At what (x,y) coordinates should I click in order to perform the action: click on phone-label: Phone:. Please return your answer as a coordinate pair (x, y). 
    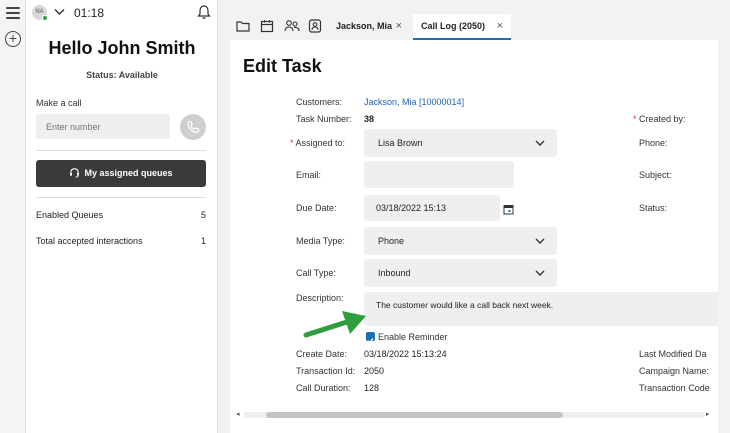
    Looking at the image, I should click on (653, 143).